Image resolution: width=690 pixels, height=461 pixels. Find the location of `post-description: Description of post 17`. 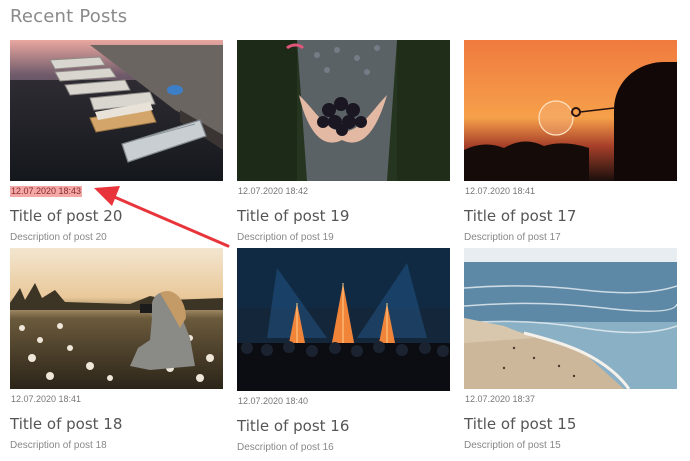

post-description: Description of post 17 is located at coordinates (512, 237).